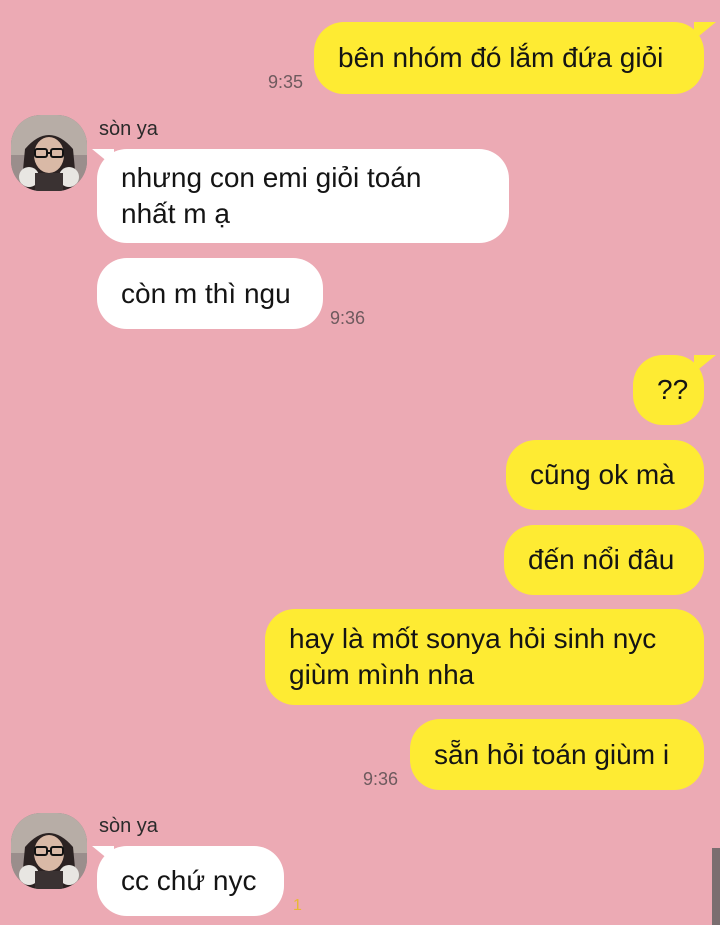  I want to click on message-text: sẵn hỏi toán giùm i, so click(552, 754).